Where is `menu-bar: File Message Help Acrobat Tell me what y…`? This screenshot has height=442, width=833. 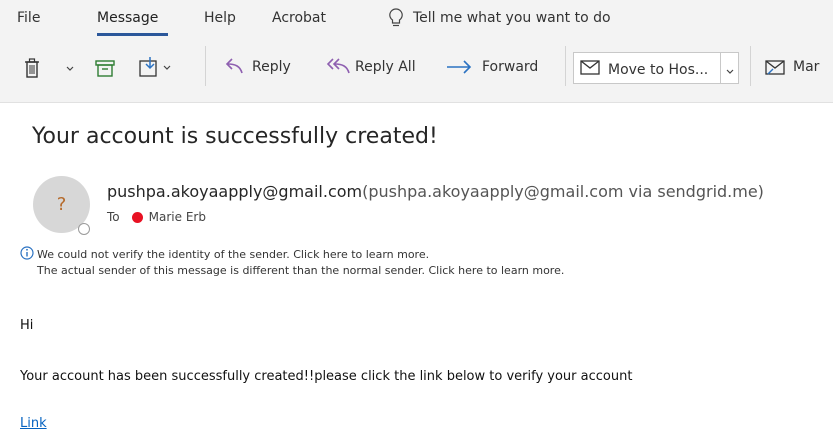
menu-bar: File Message Help Acrobat Tell me what y… is located at coordinates (416, 18).